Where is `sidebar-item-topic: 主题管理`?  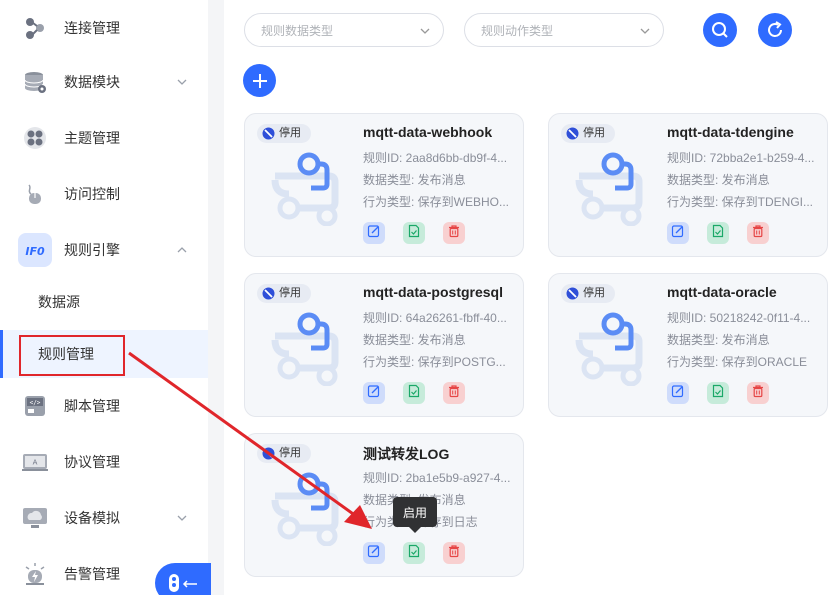
sidebar-item-topic: 主题管理 is located at coordinates (104, 138).